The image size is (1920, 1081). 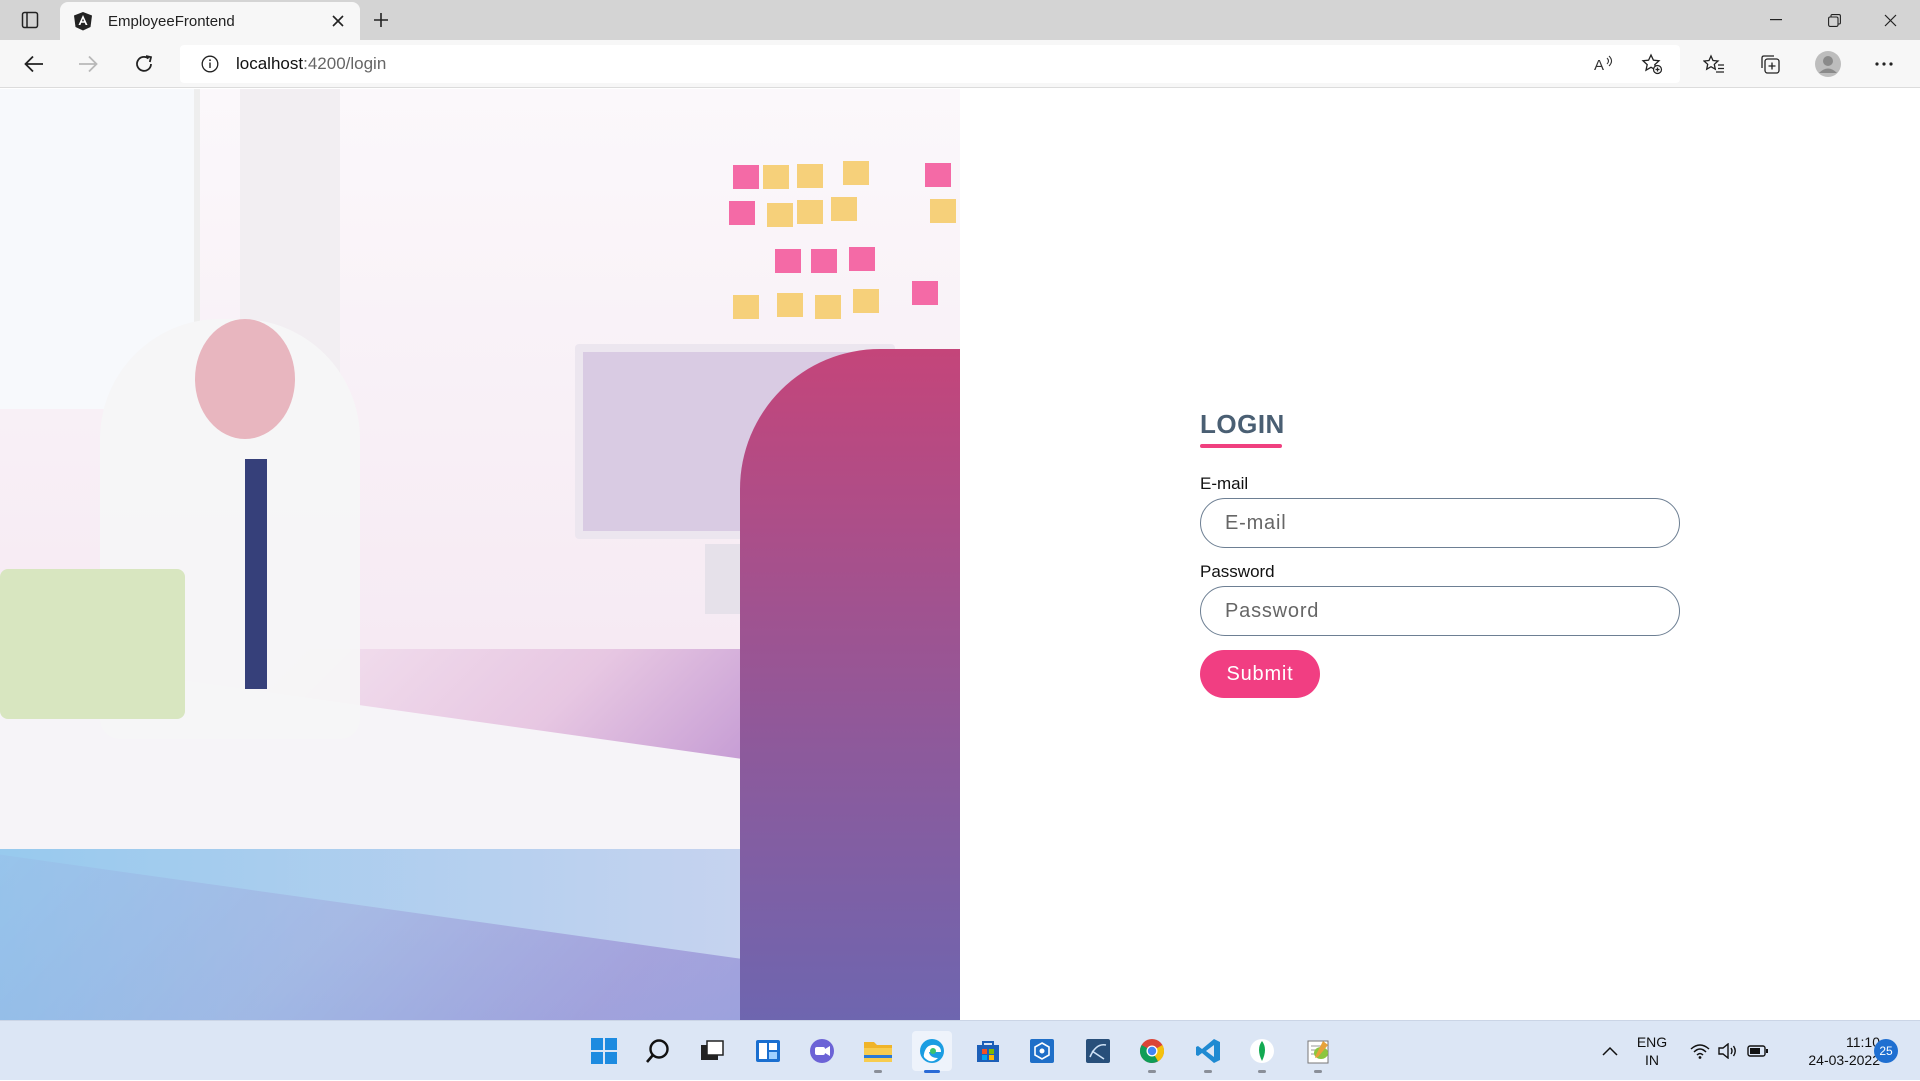 What do you see at coordinates (1242, 424) in the screenshot?
I see `login-title: LOGIN` at bounding box center [1242, 424].